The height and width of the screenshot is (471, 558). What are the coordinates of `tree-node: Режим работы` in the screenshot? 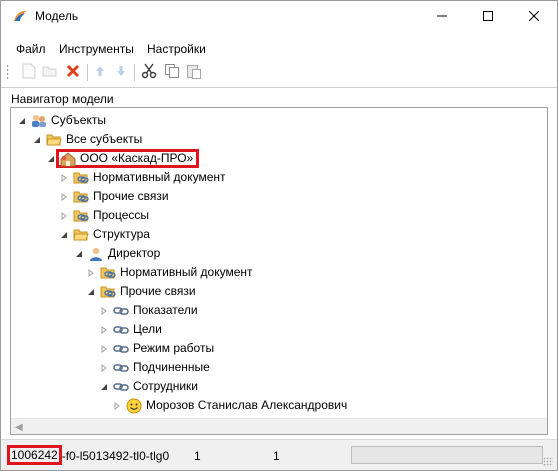 It's located at (157, 348).